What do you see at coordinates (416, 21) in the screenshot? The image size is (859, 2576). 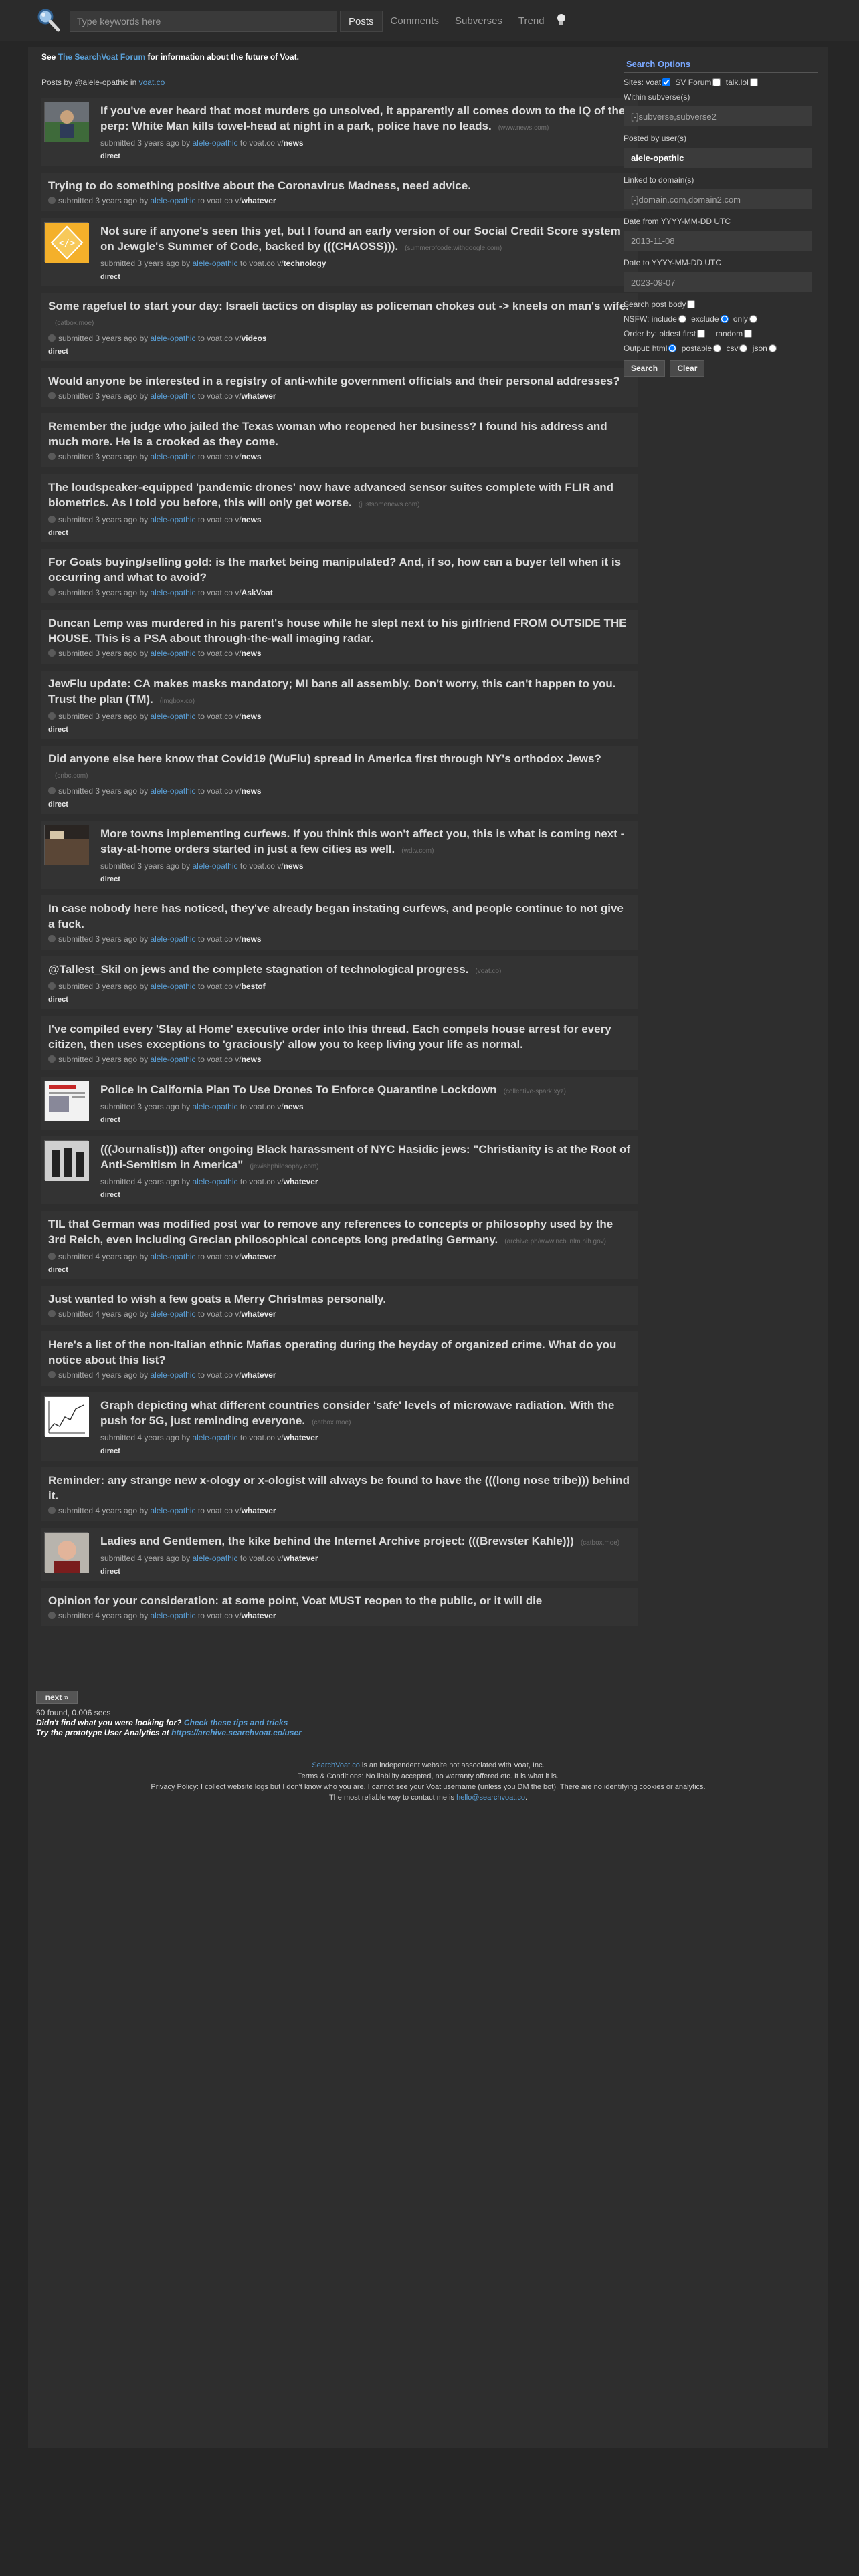 I see `tab-comments: Comments` at bounding box center [416, 21].